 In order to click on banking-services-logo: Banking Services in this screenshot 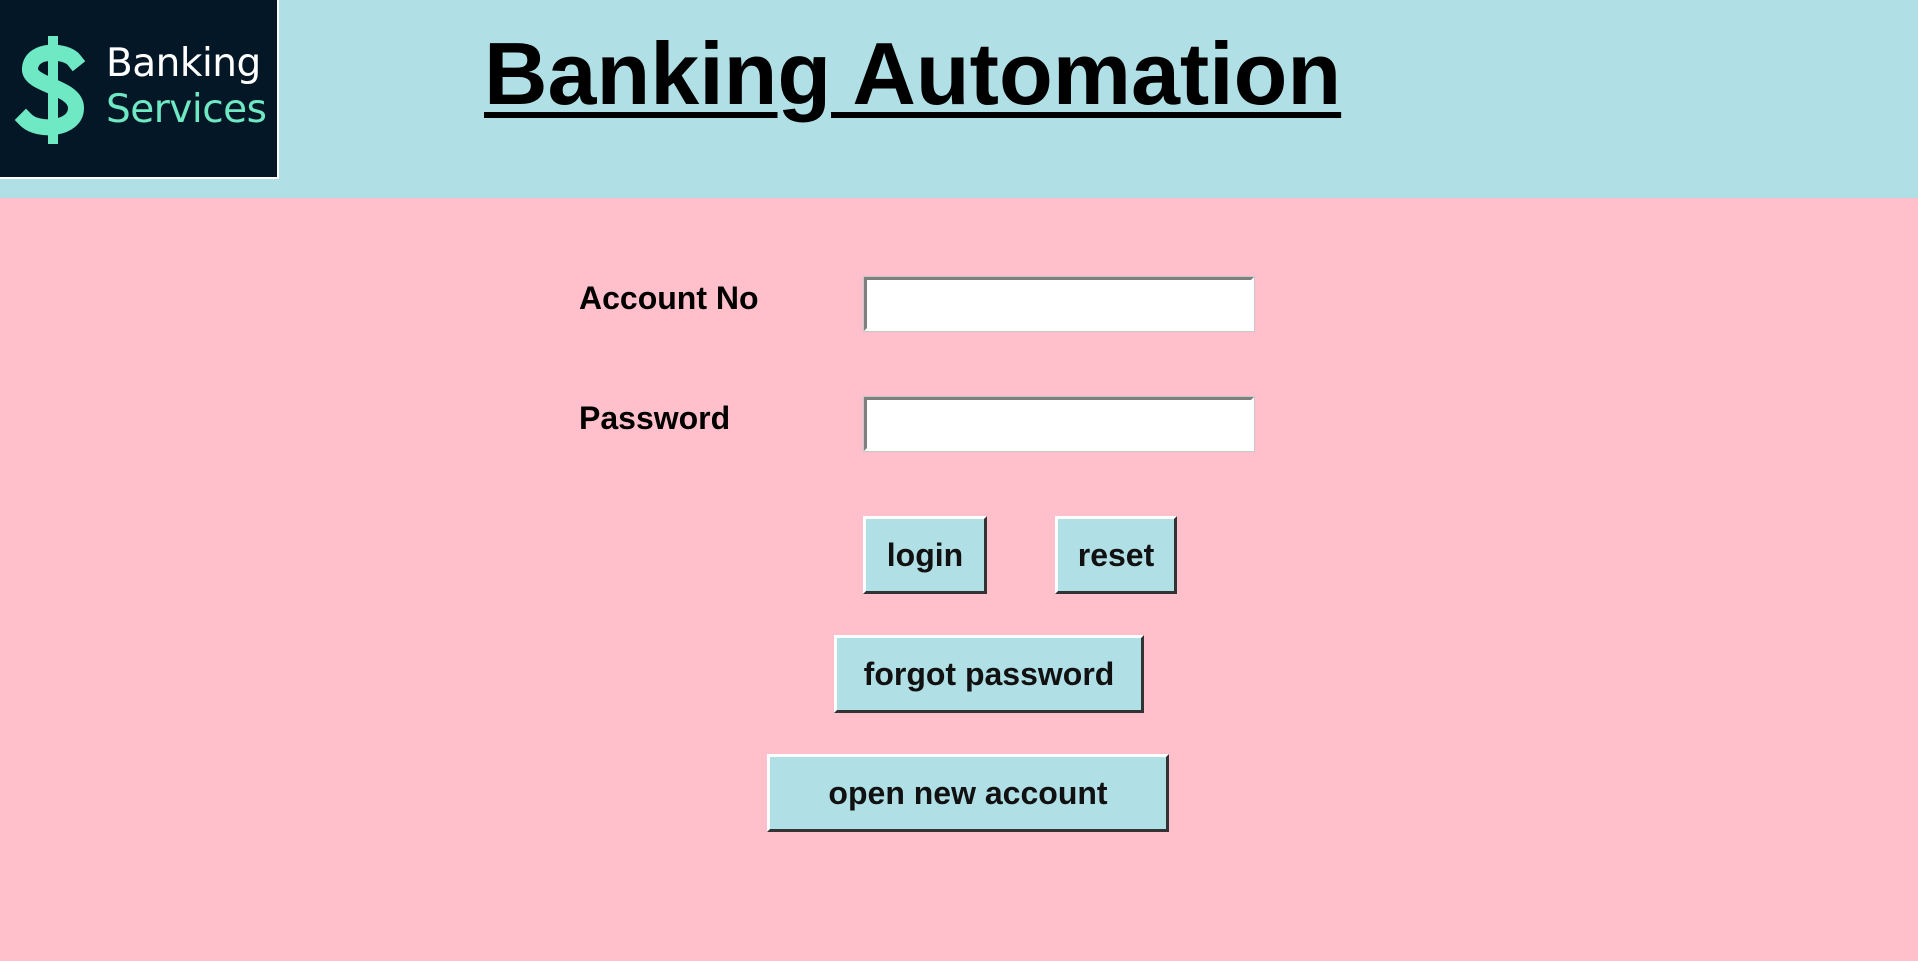, I will do `click(139, 89)`.